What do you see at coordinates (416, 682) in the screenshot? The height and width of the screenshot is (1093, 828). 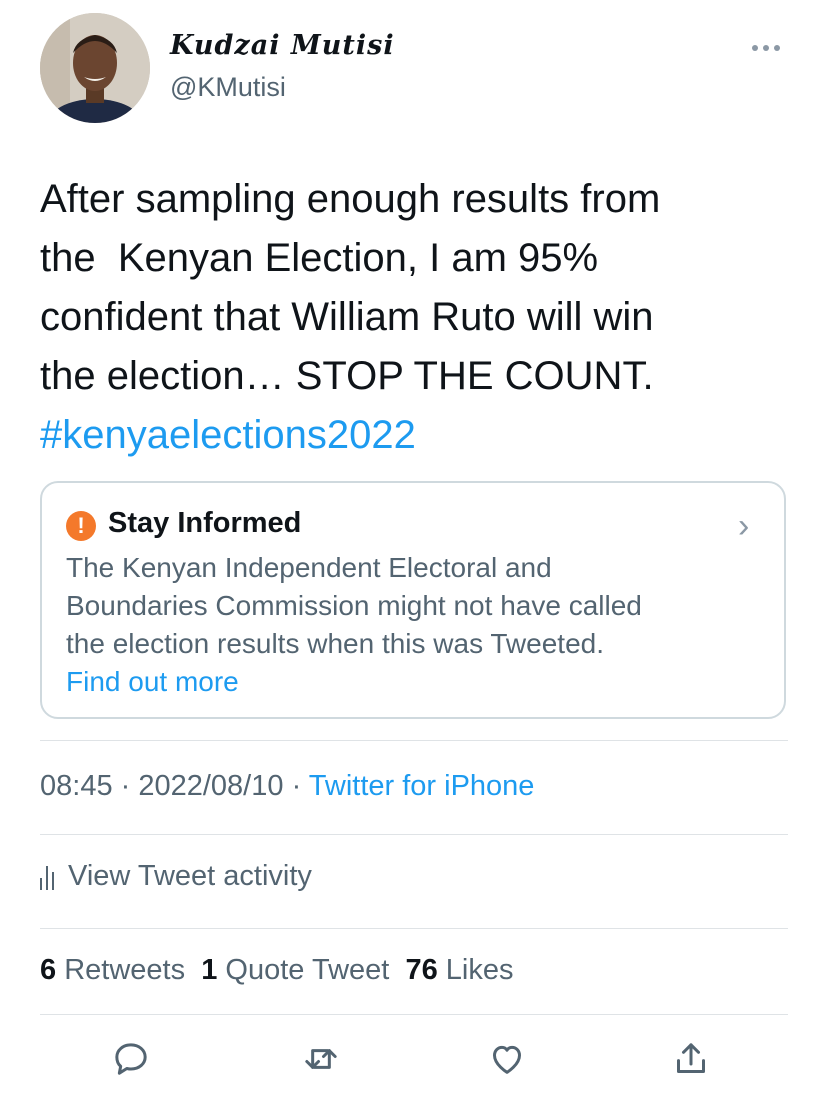 I see `find-out-more-link: Find out more` at bounding box center [416, 682].